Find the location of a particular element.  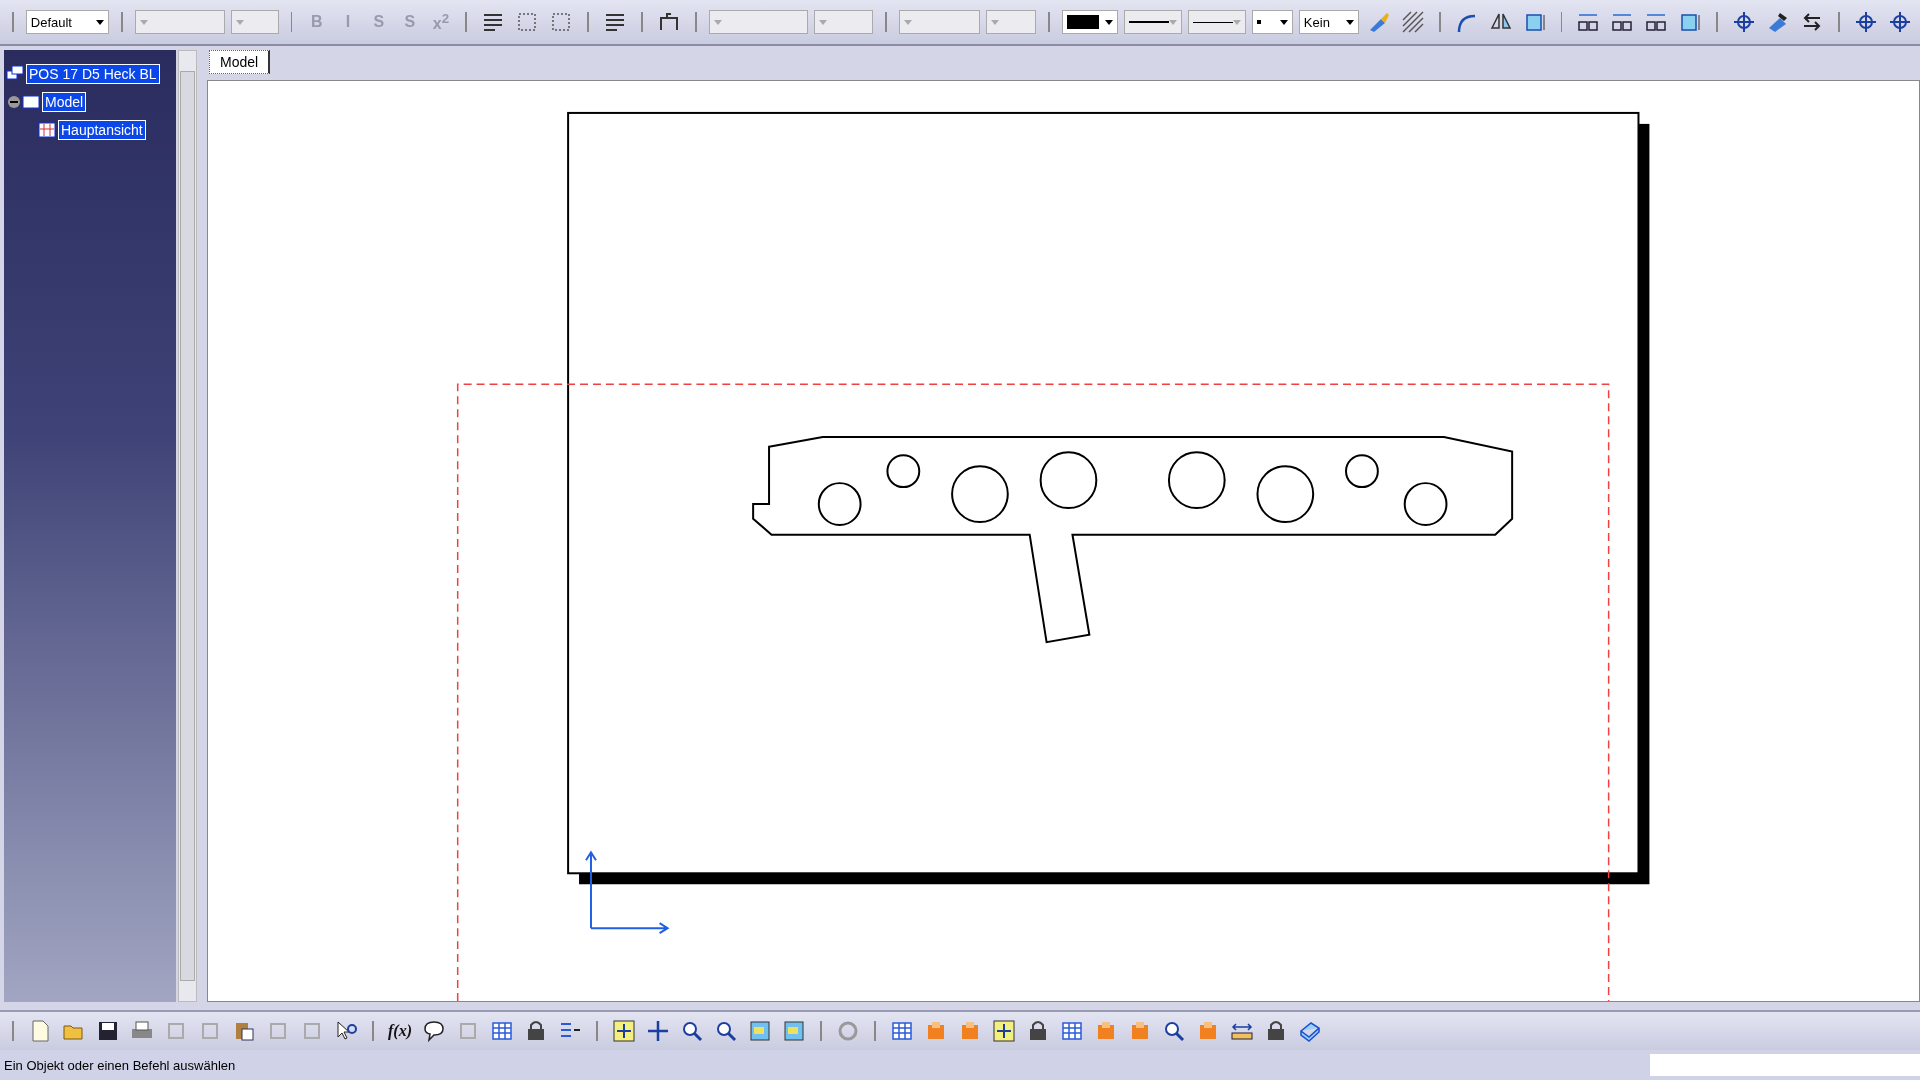

magnifier-icon is located at coordinates (1174, 1031).